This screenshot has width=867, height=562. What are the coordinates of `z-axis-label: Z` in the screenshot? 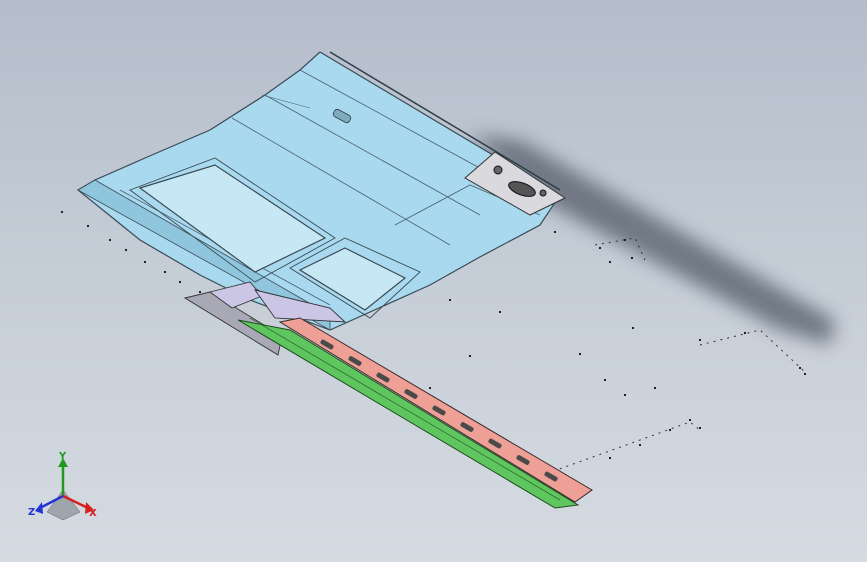 It's located at (31, 512).